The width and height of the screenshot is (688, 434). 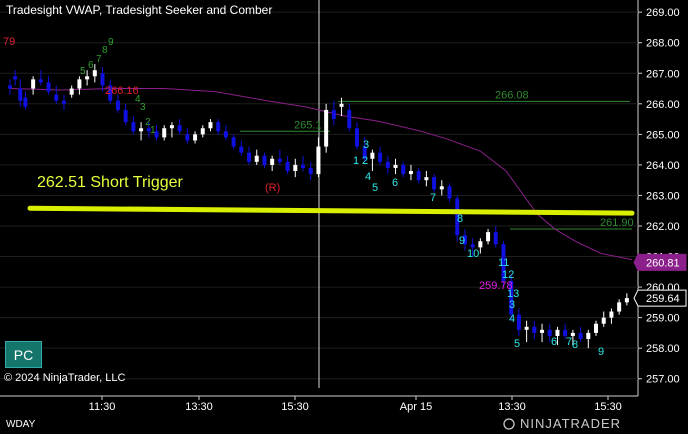 What do you see at coordinates (20, 424) in the screenshot?
I see `instrument-tab: WDAY` at bounding box center [20, 424].